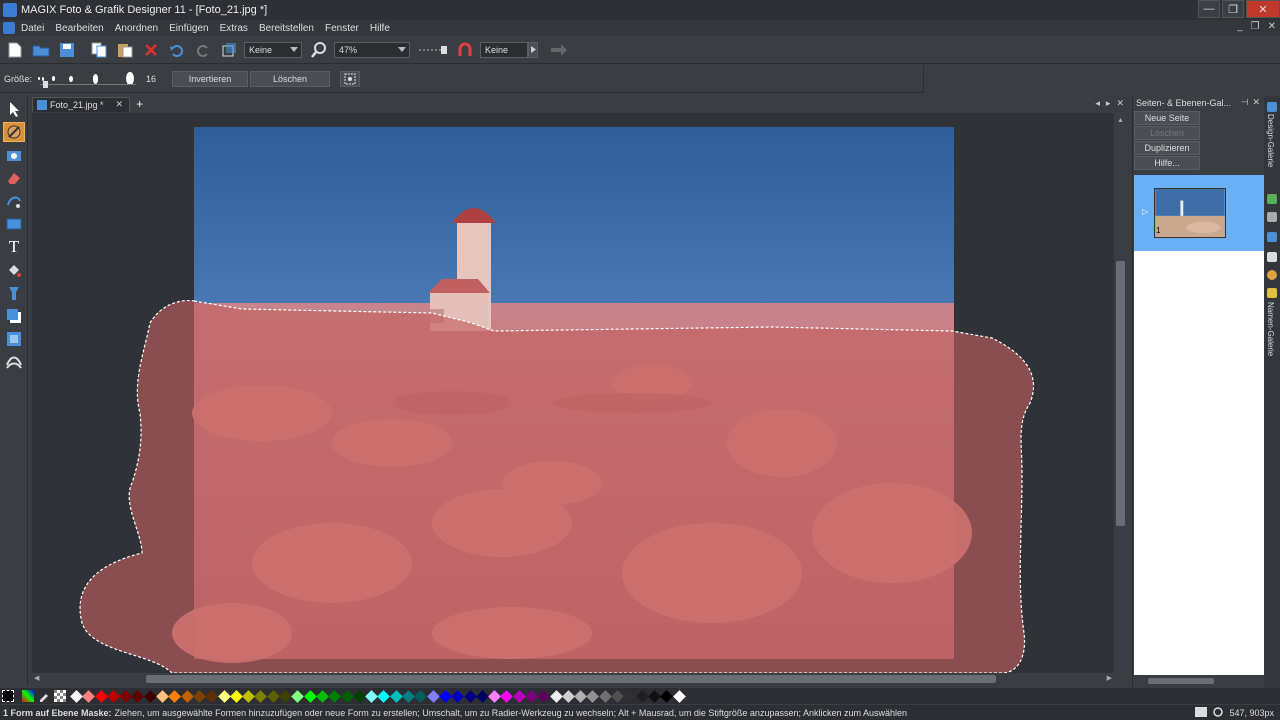  Describe the element at coordinates (1270, 140) in the screenshot. I see `design-gallery-tab: Design-Galerie` at that location.